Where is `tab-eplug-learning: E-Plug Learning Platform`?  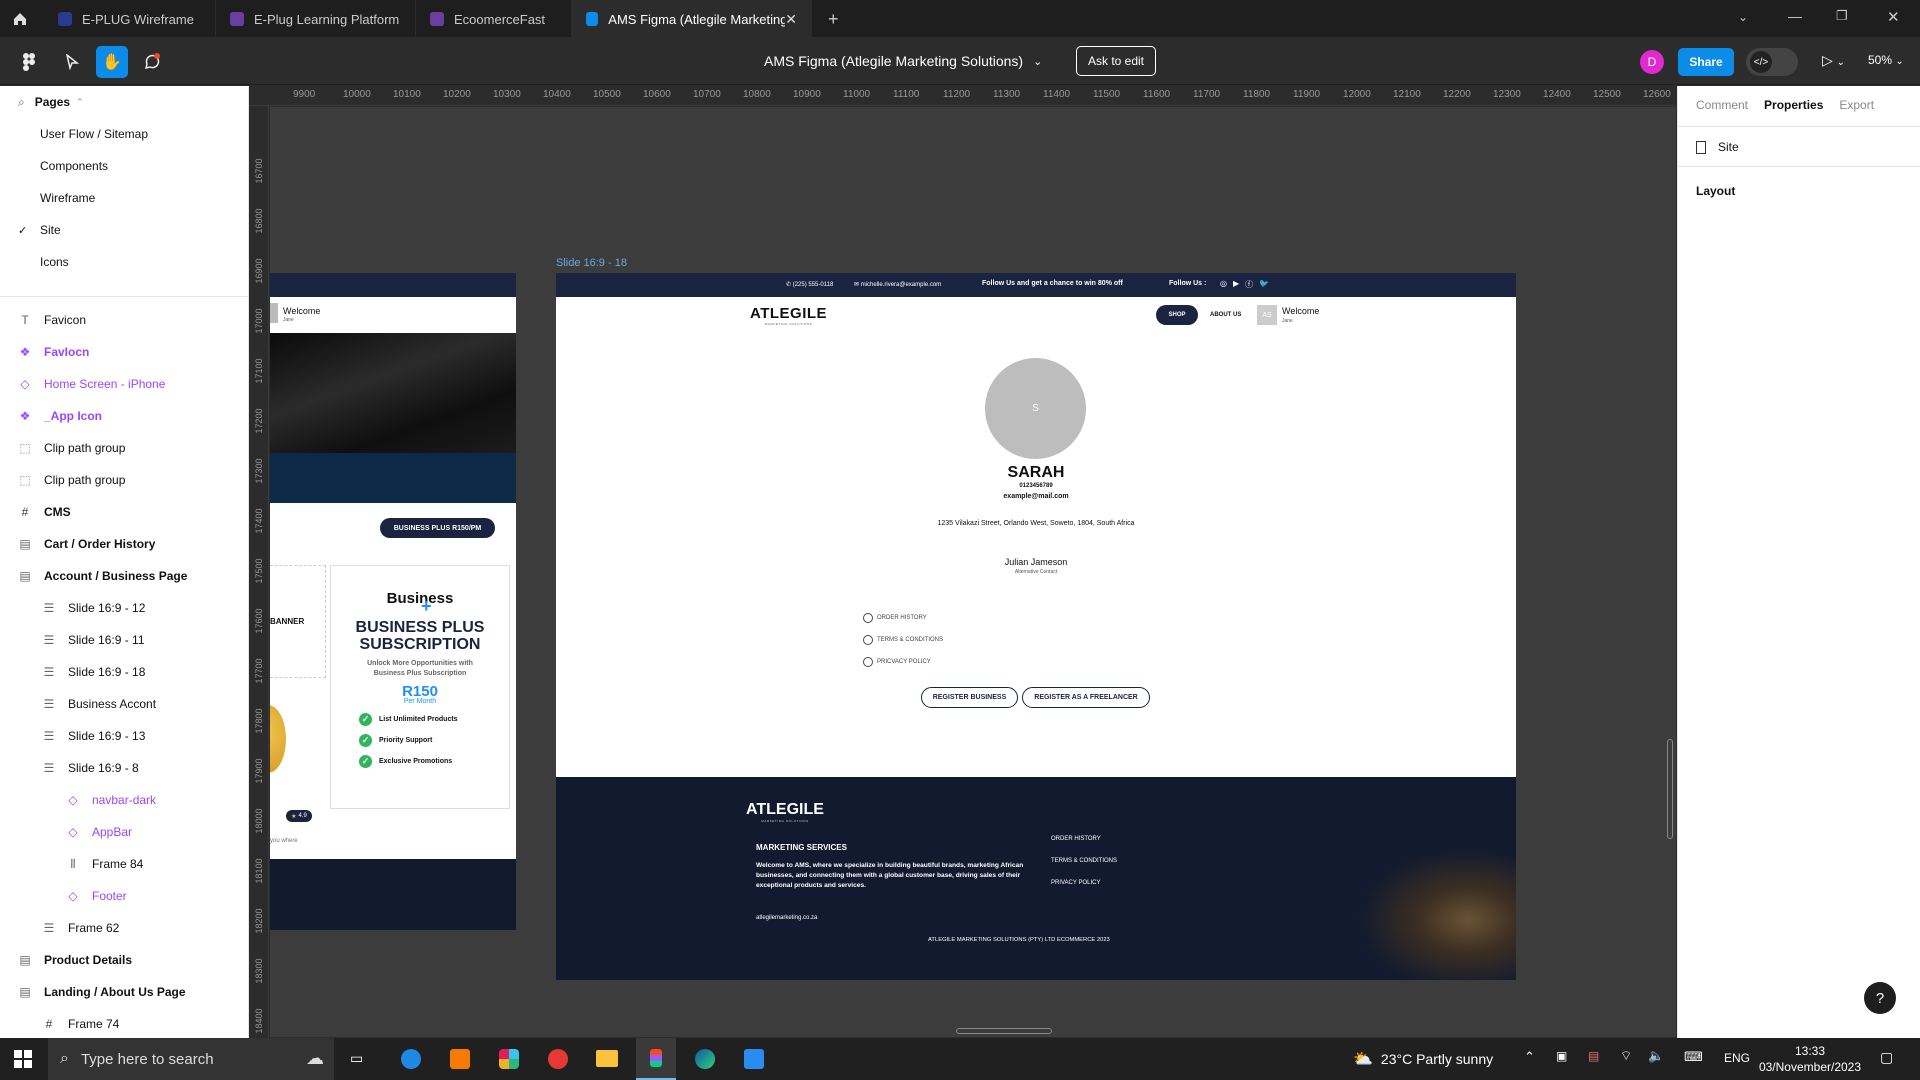 tab-eplug-learning: E-Plug Learning Platform is located at coordinates (316, 19).